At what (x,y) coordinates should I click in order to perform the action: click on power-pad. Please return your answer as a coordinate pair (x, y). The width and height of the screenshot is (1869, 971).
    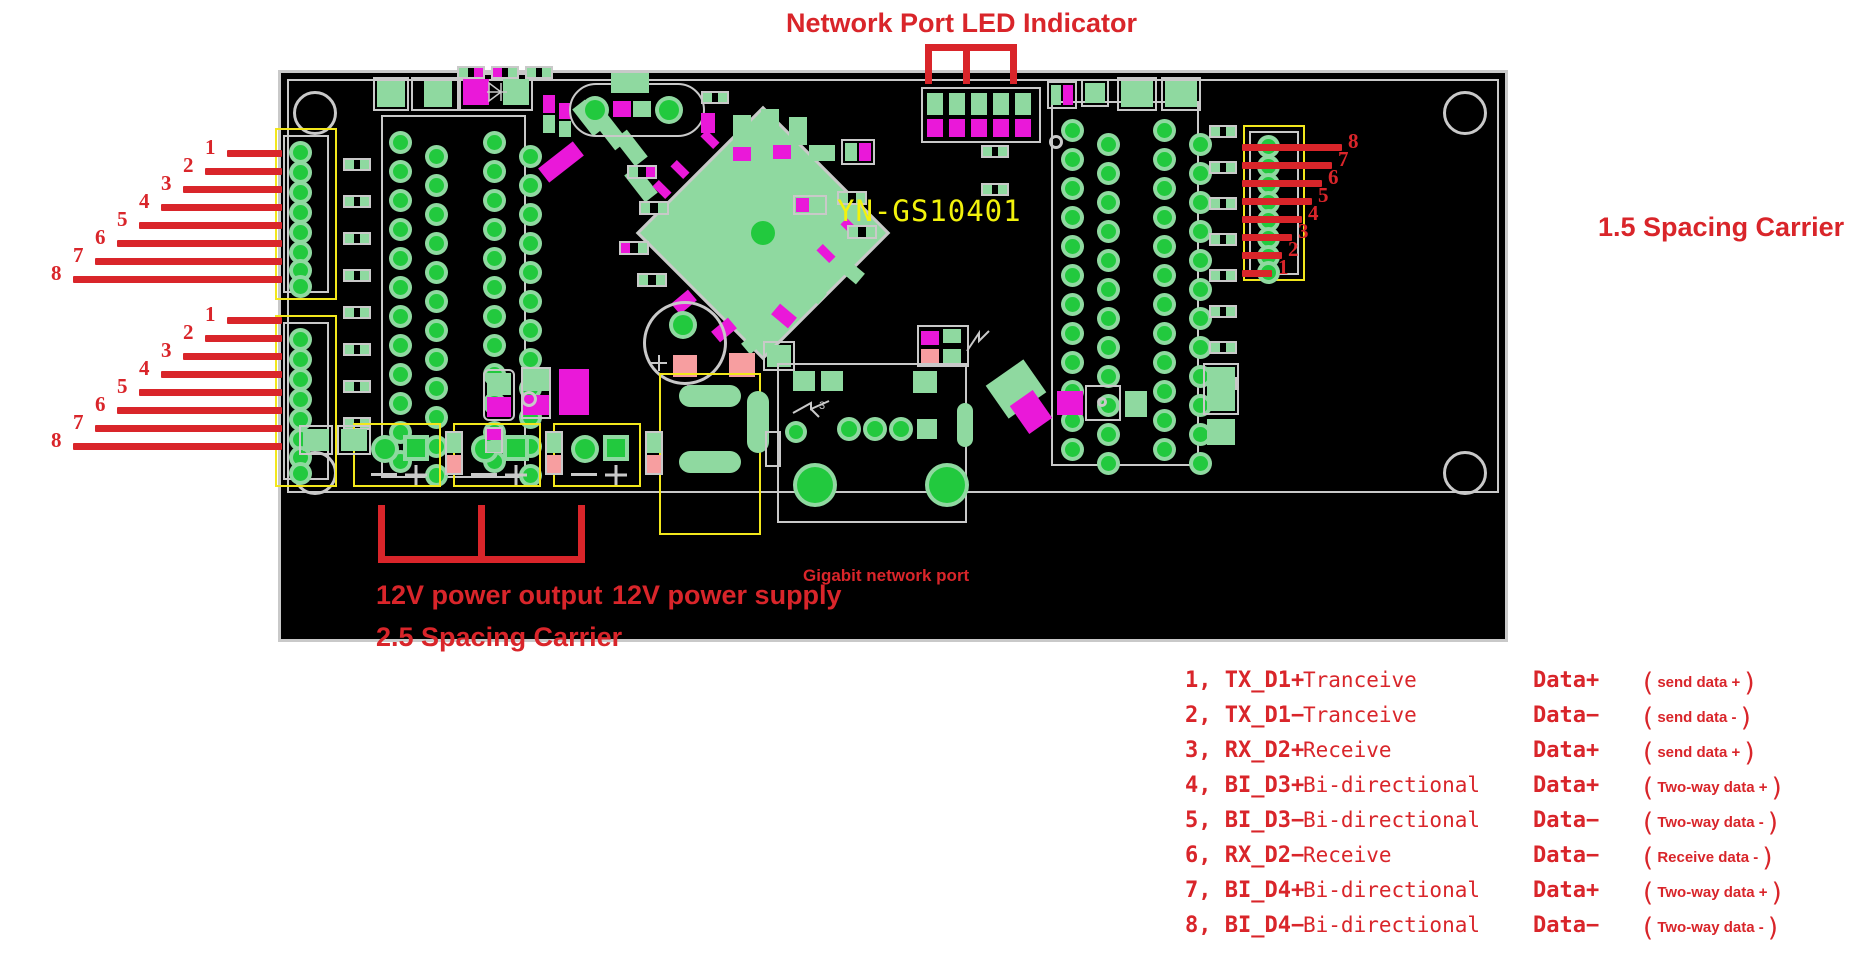
    Looking at the image, I should click on (710, 396).